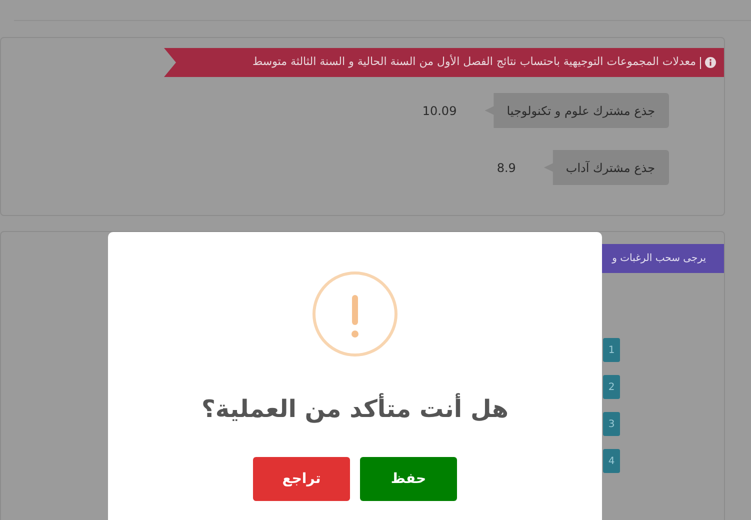  I want to click on divider-bar, so click(700, 62).